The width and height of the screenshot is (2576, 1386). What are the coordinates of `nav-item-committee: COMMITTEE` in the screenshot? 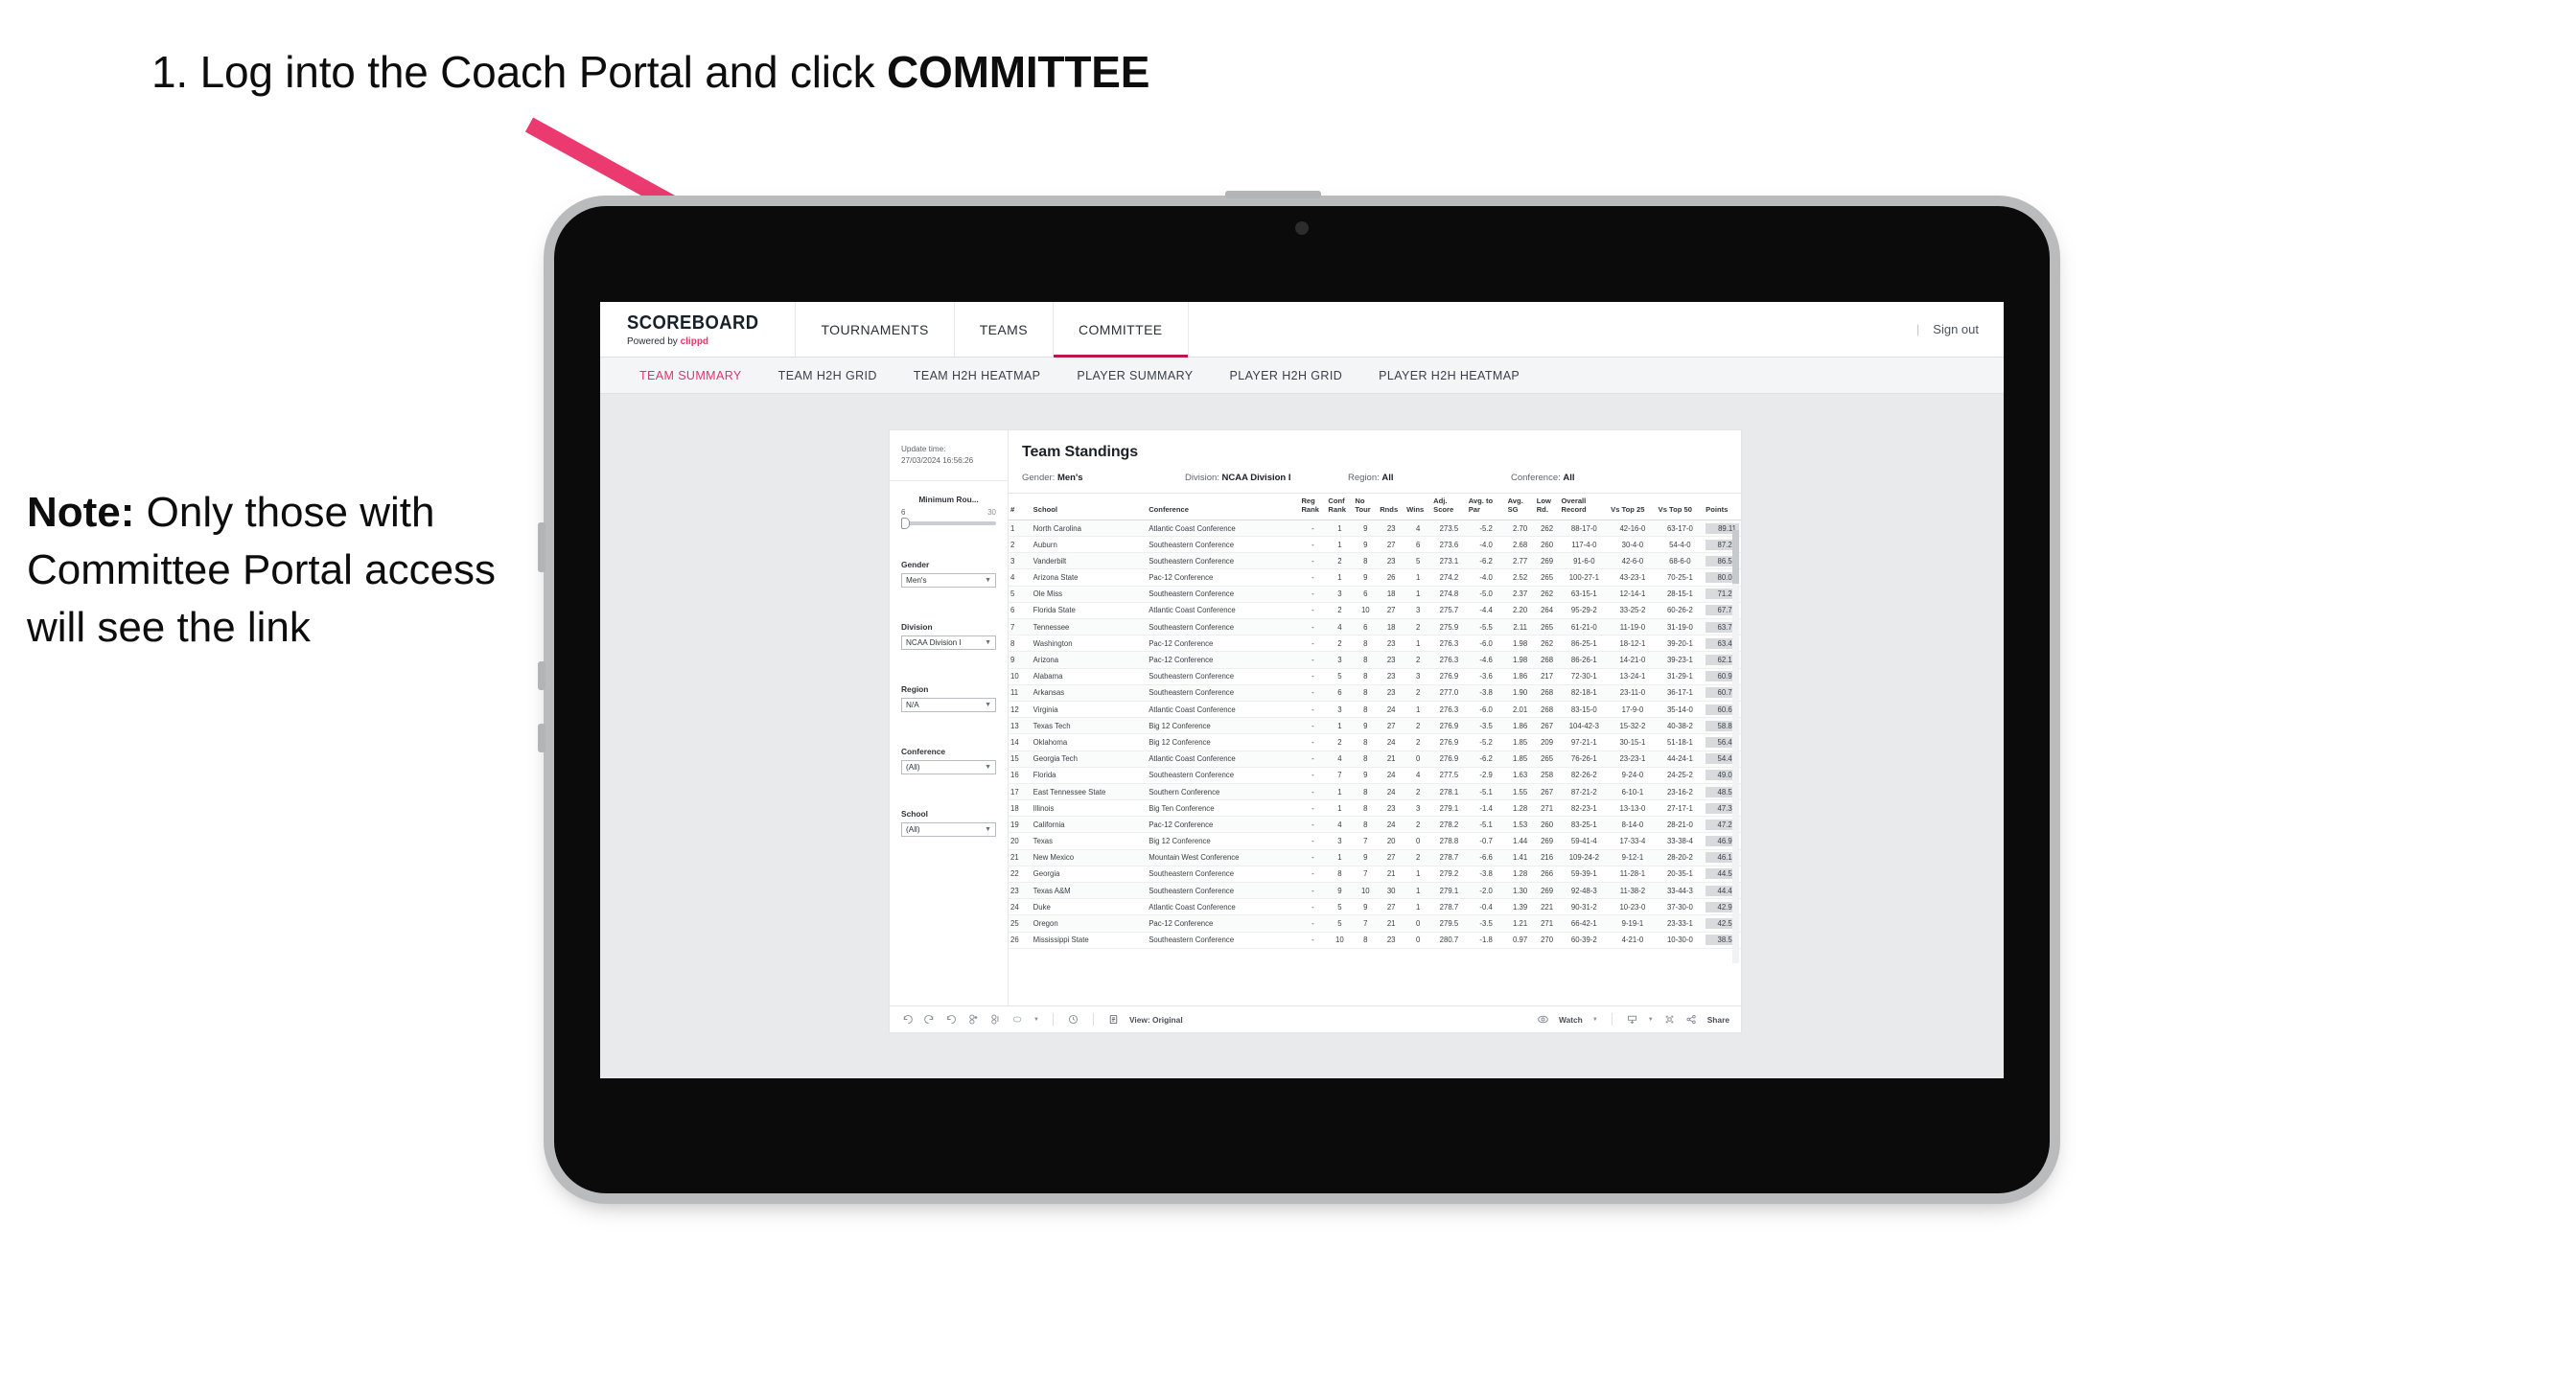 It's located at (1121, 330).